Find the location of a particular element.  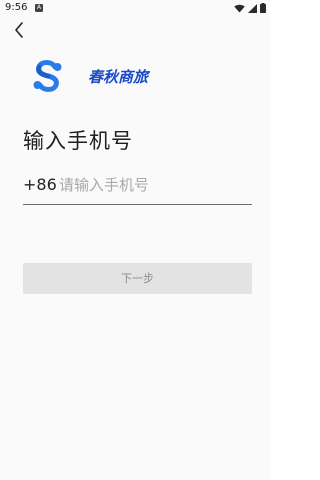

phone-field: +86 is located at coordinates (137, 187).